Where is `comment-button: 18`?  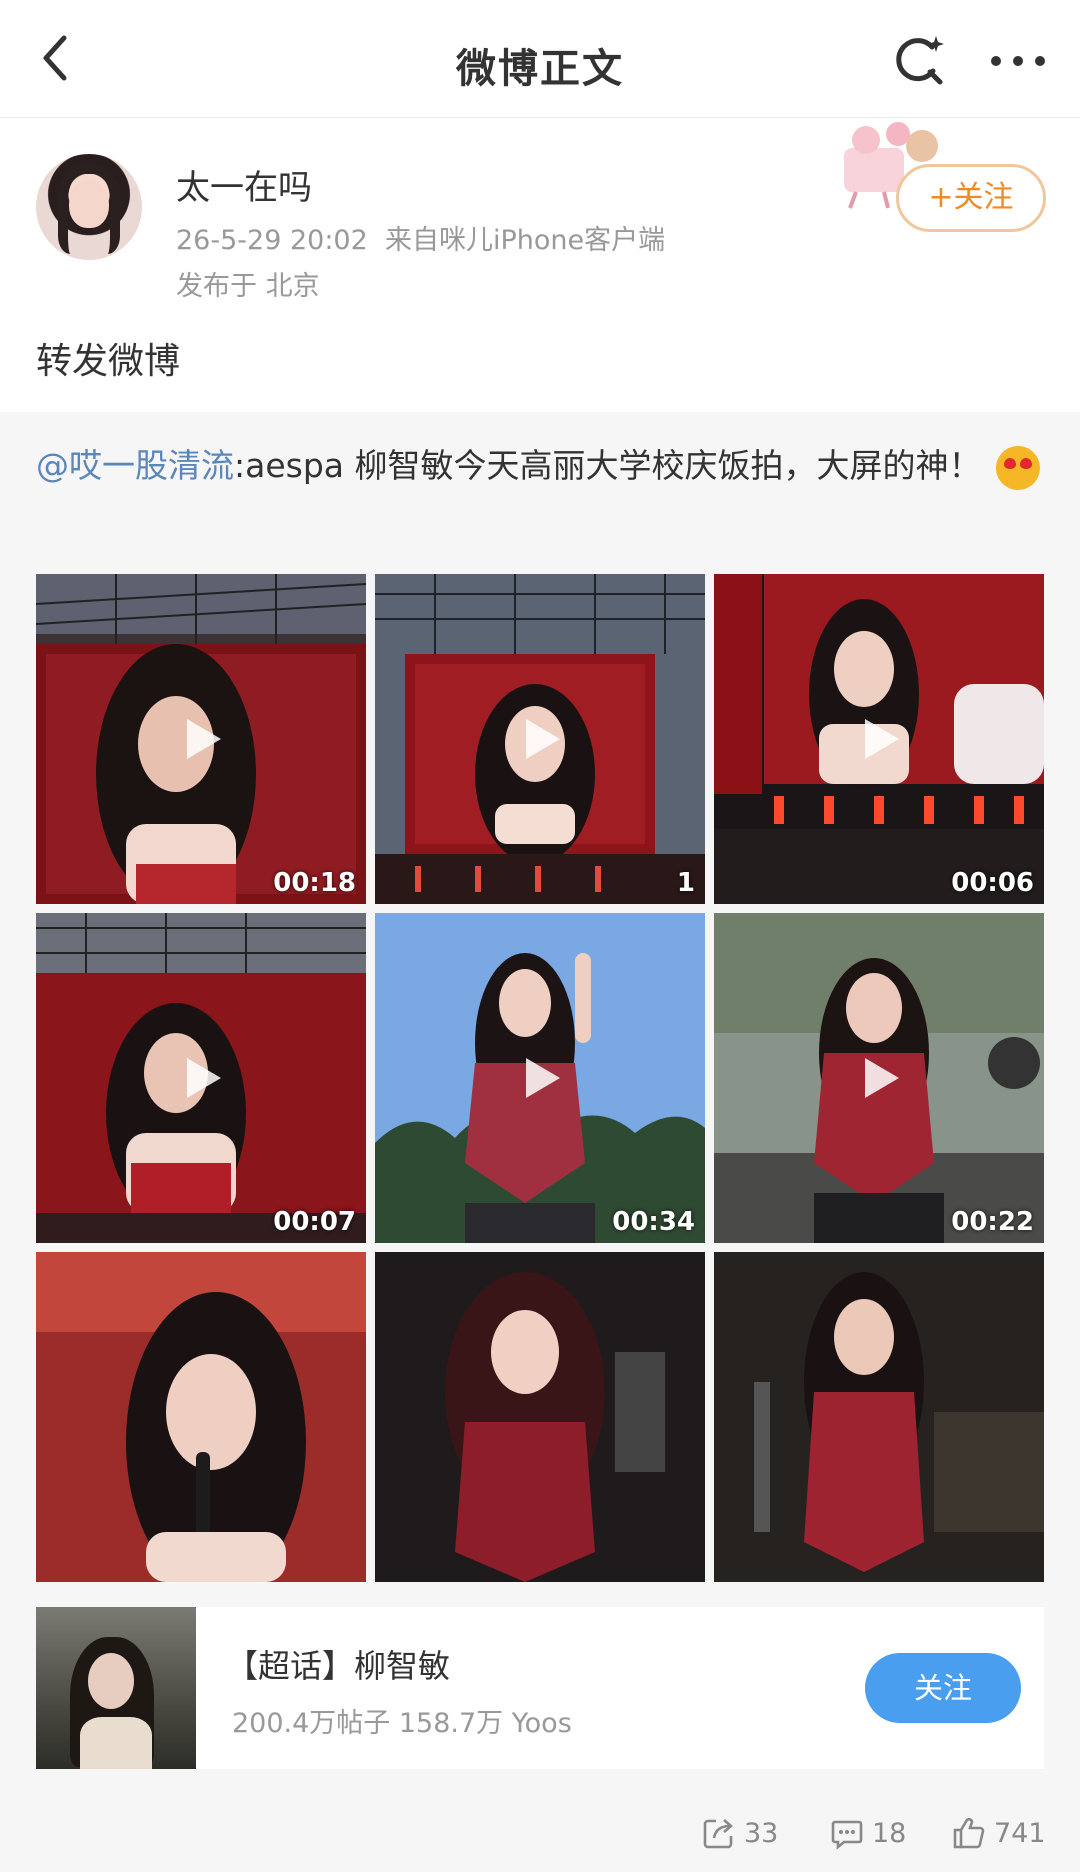
comment-button: 18 is located at coordinates (875, 1834).